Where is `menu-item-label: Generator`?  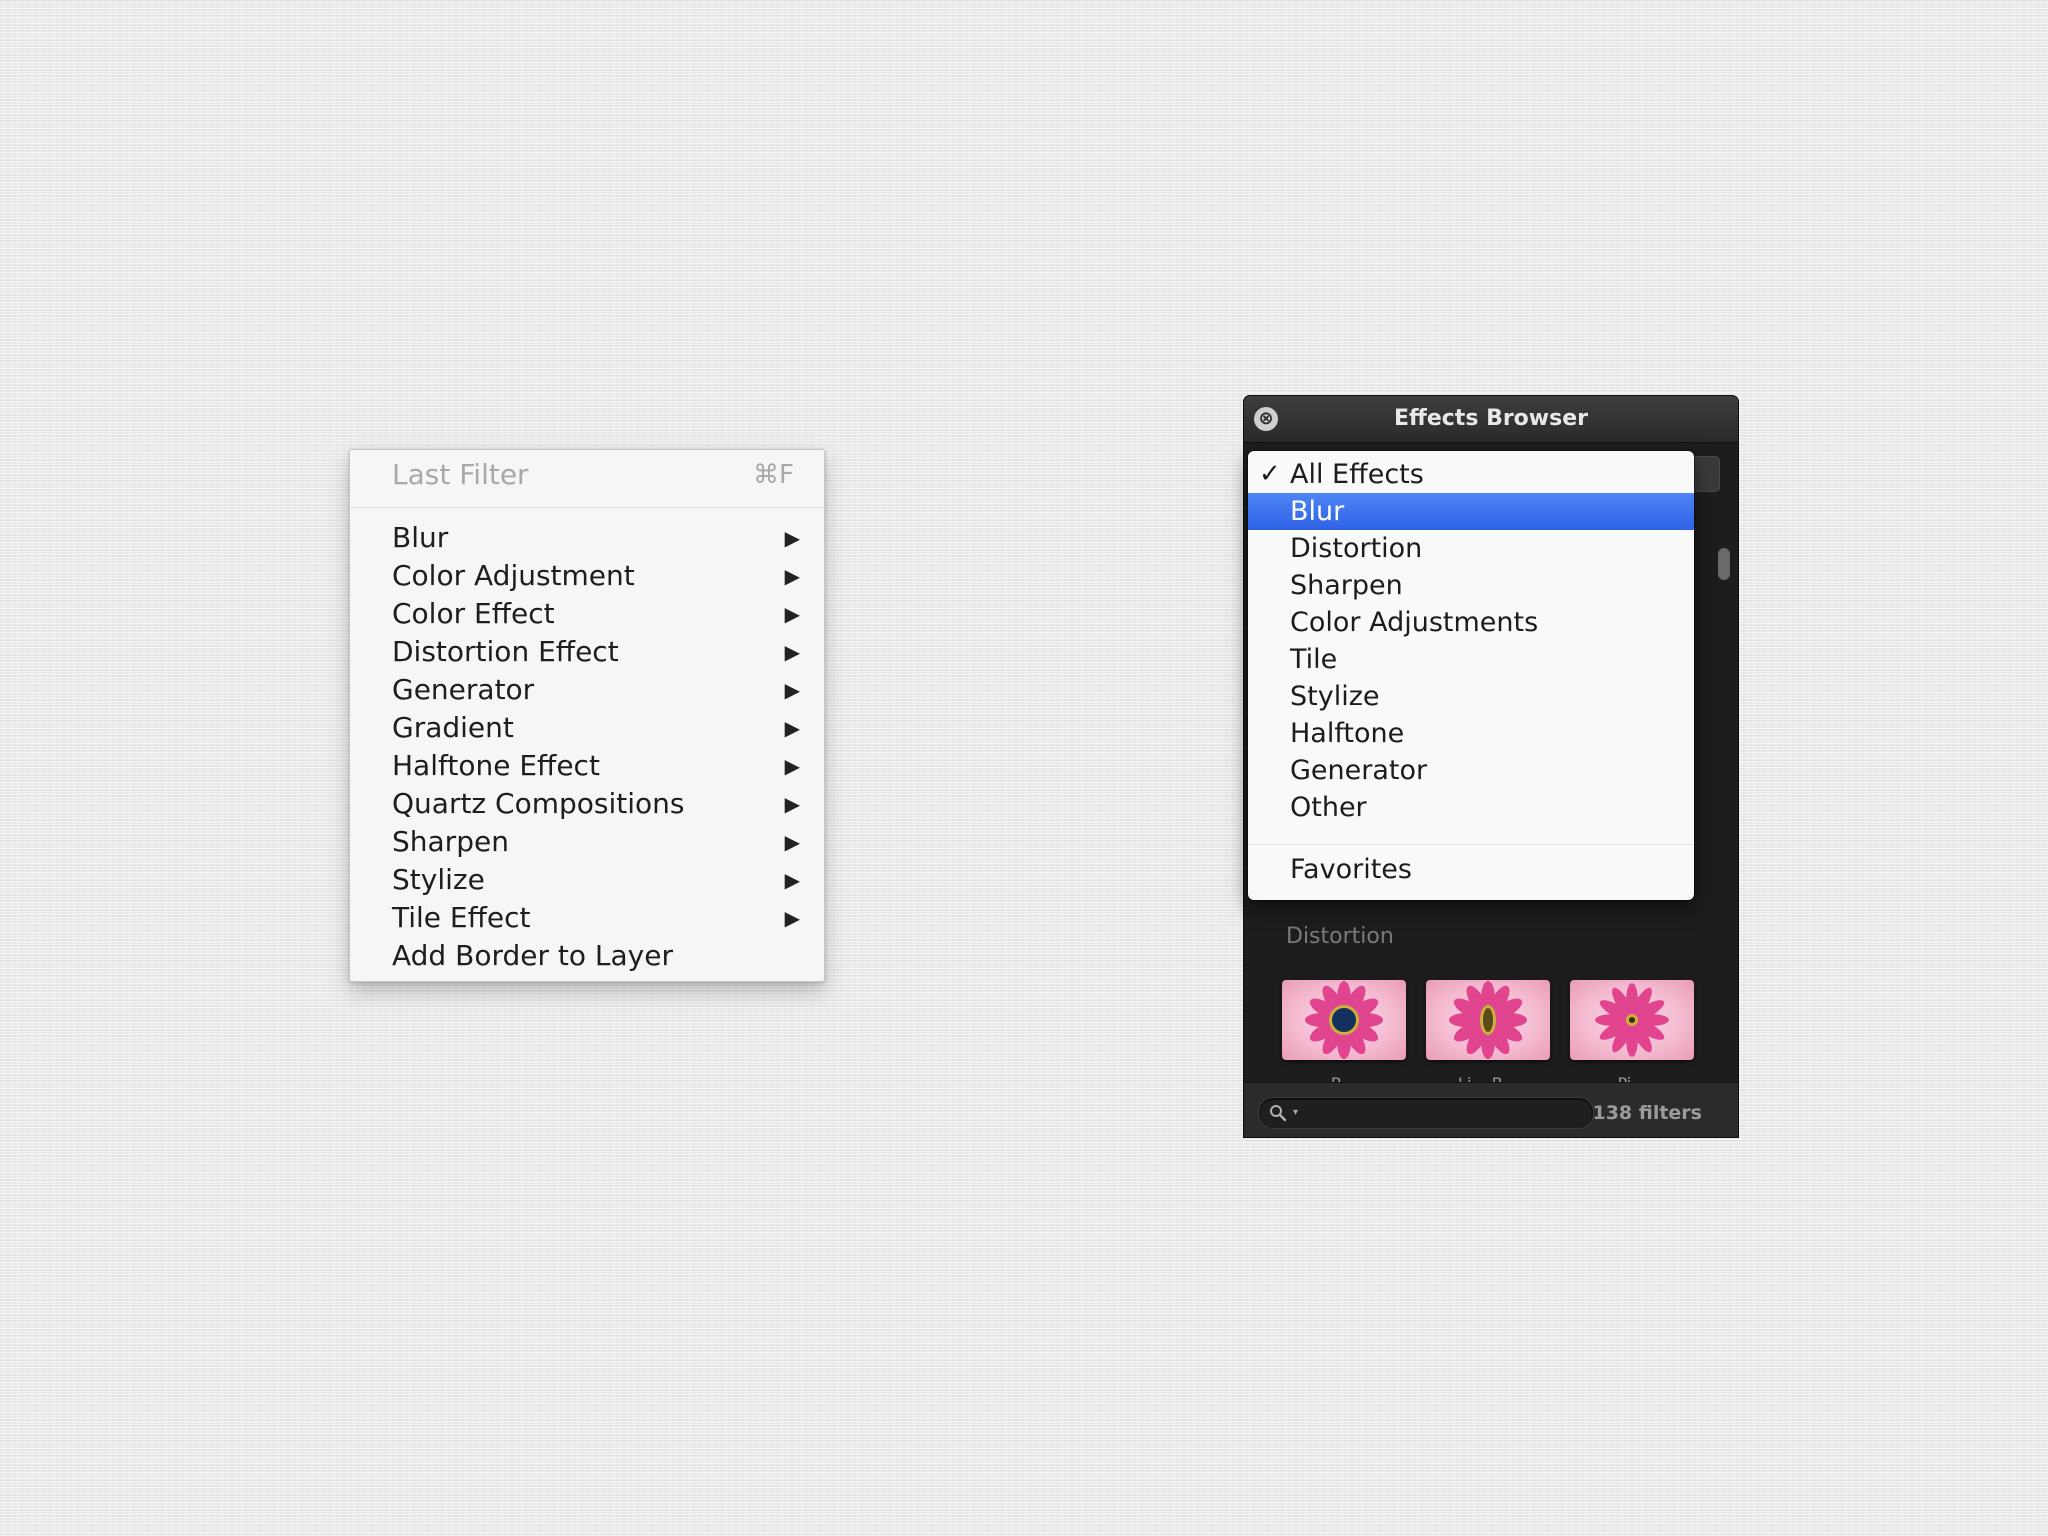 menu-item-label: Generator is located at coordinates (463, 689).